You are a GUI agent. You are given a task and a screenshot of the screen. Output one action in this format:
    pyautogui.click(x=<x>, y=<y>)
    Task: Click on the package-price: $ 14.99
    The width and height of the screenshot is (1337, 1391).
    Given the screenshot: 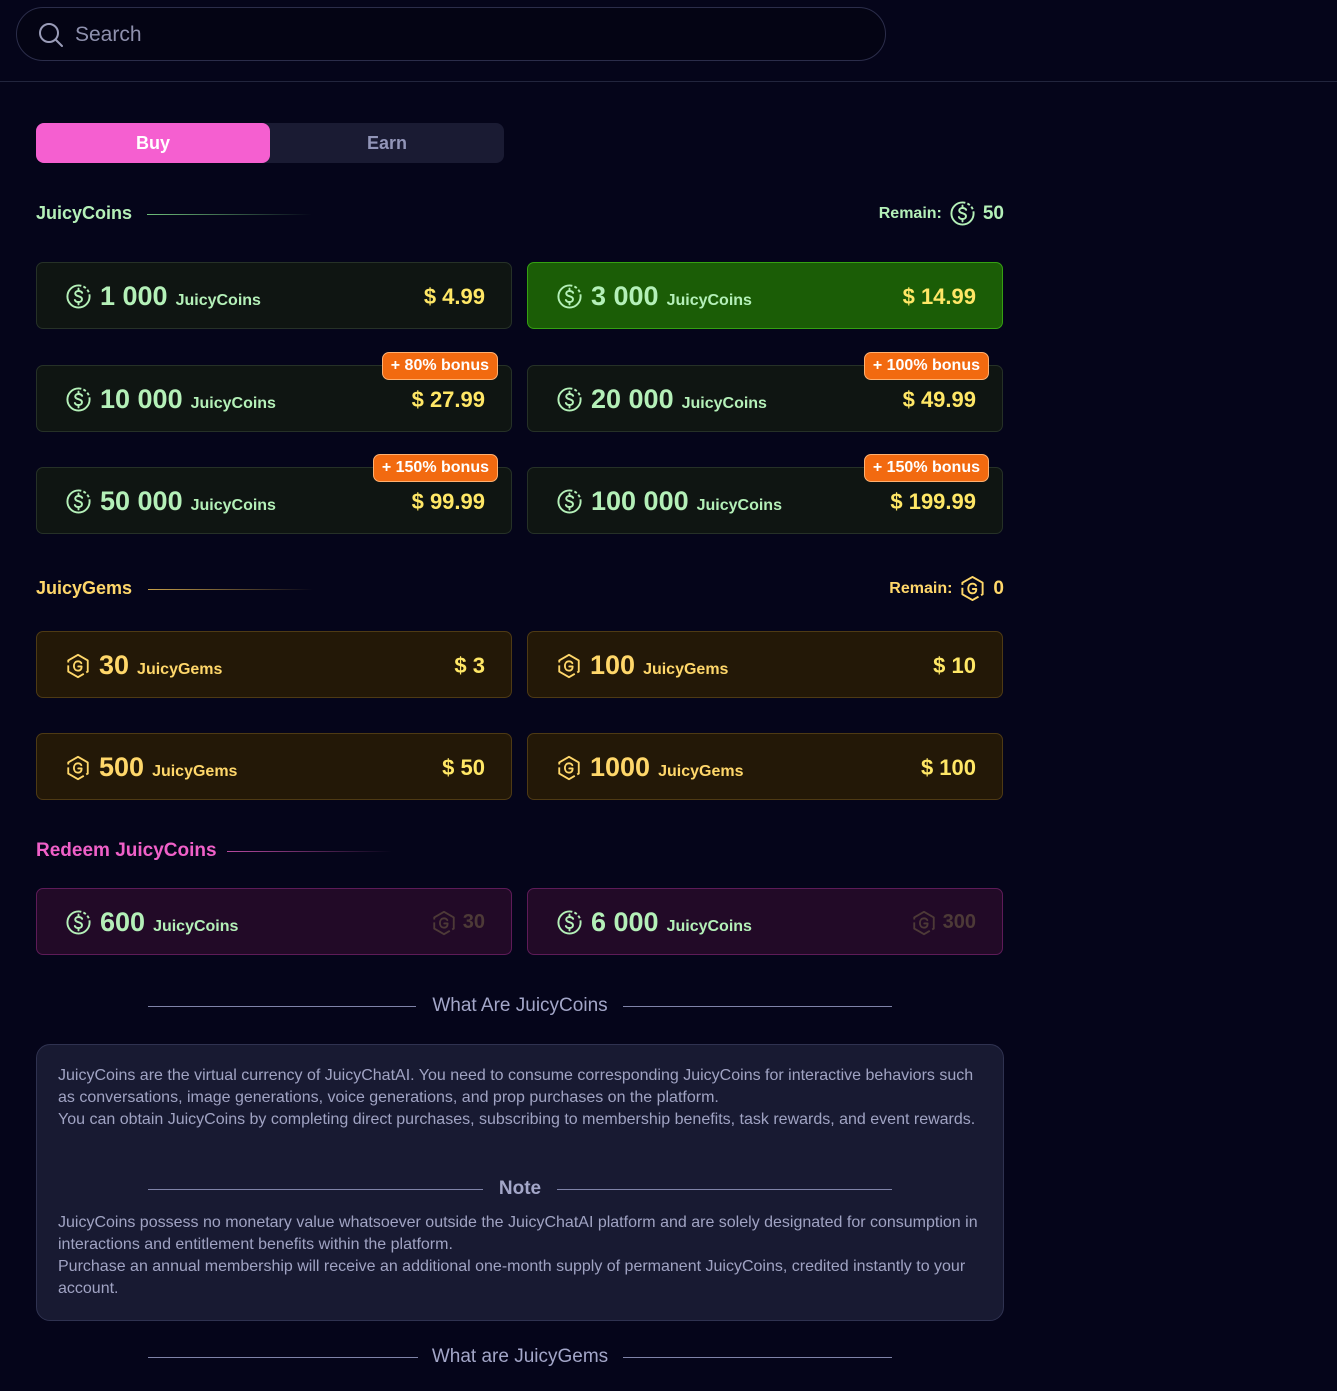 What is the action you would take?
    pyautogui.click(x=939, y=296)
    